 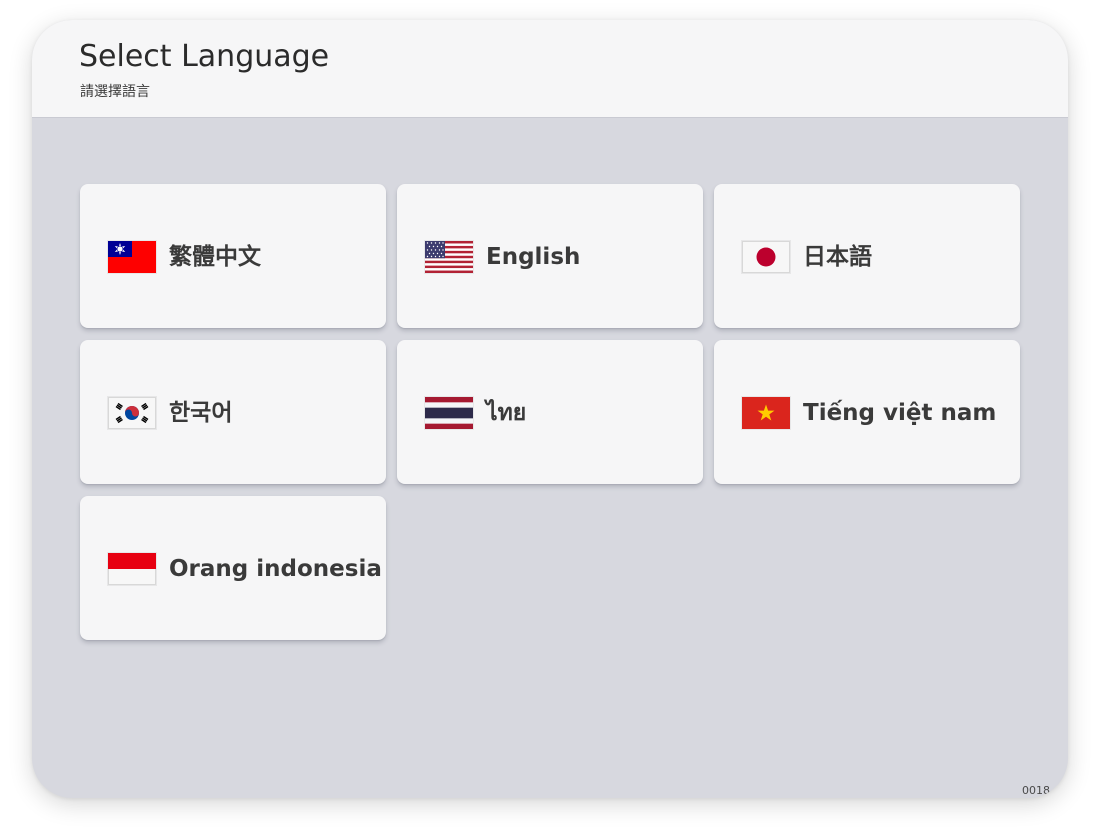 I want to click on language-option-indonesian: Orang indonesia, so click(x=233, y=568).